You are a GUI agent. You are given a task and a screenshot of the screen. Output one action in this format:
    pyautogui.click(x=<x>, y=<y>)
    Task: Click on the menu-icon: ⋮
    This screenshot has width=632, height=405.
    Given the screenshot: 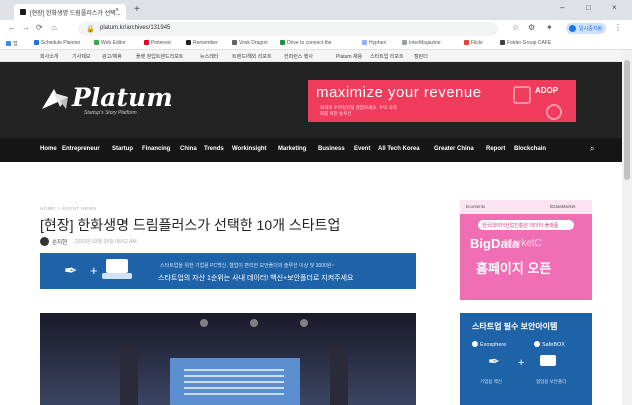 What is the action you would take?
    pyautogui.click(x=618, y=27)
    